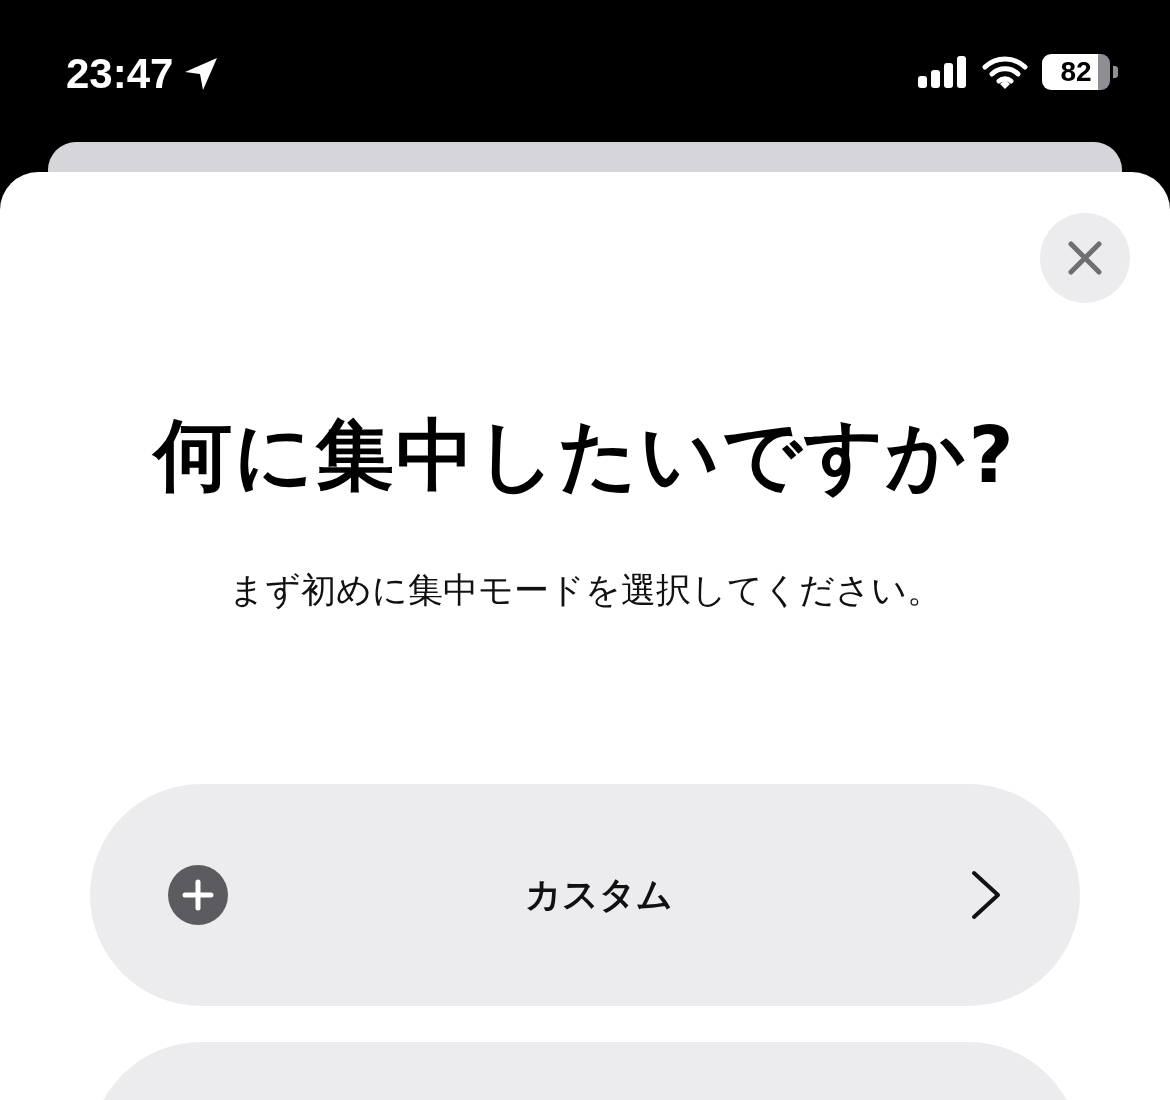 This screenshot has height=1100, width=1170. Describe the element at coordinates (198, 895) in the screenshot. I see `plus-icon` at that location.